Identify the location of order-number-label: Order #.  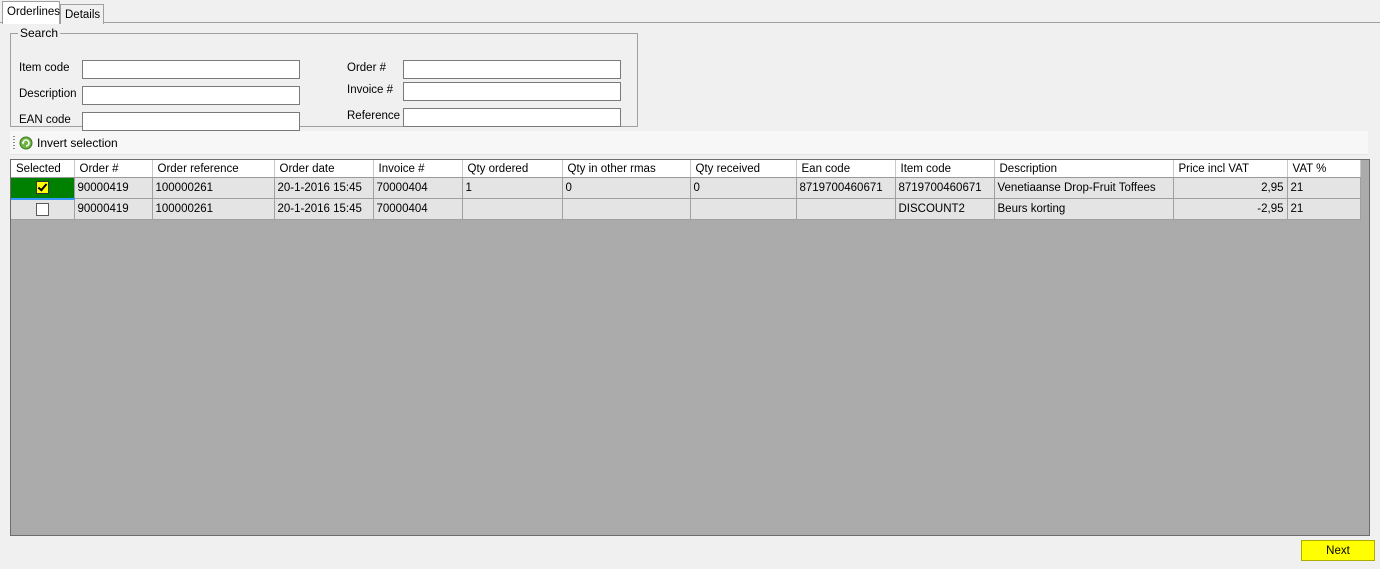
(366, 68).